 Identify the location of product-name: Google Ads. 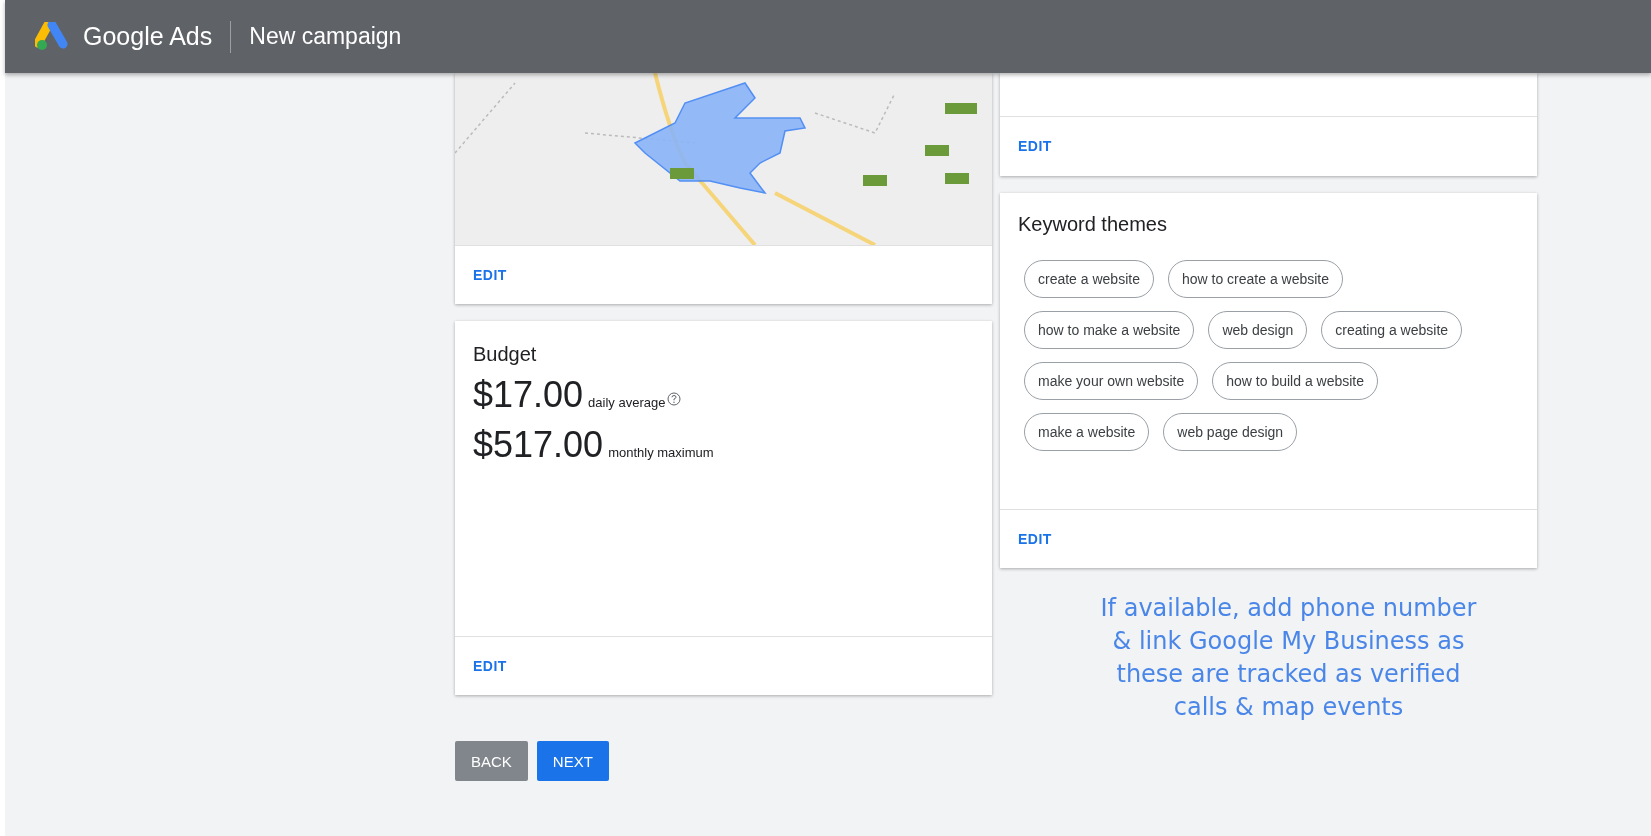
(148, 36).